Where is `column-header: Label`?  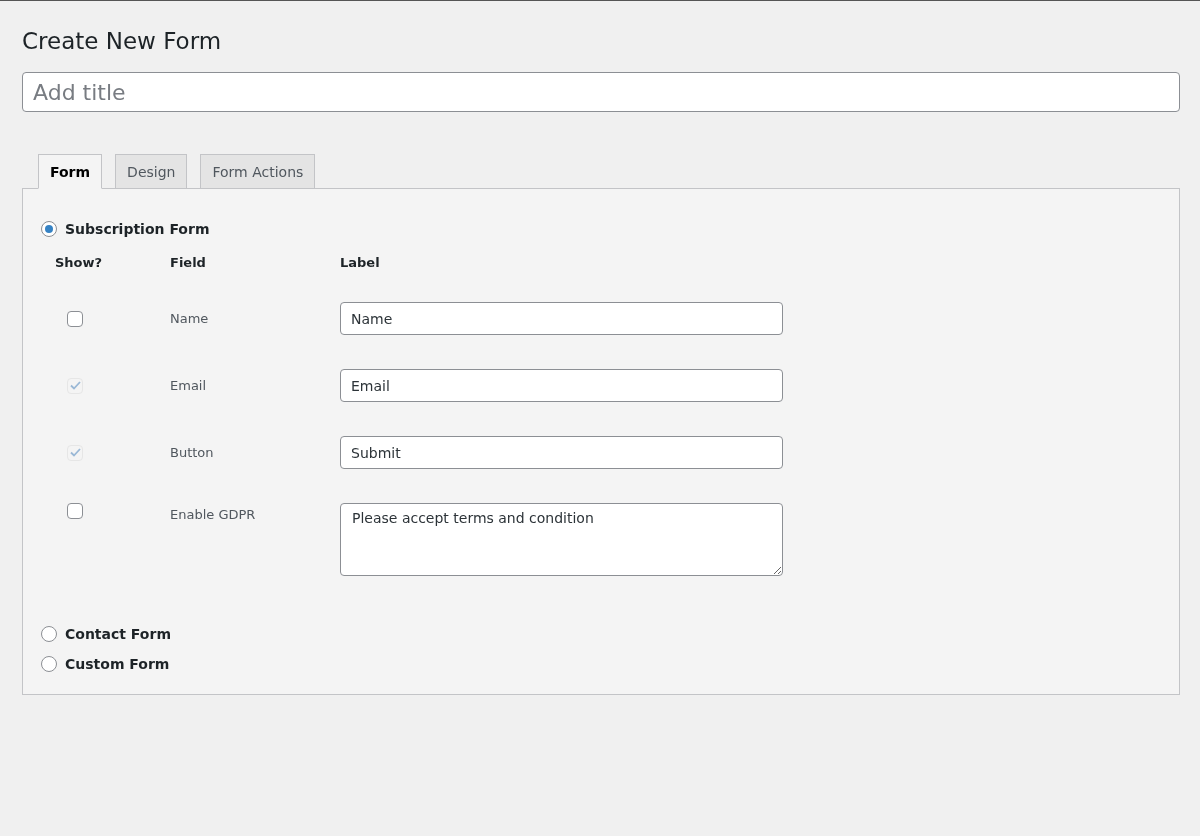
column-header: Label is located at coordinates (360, 262).